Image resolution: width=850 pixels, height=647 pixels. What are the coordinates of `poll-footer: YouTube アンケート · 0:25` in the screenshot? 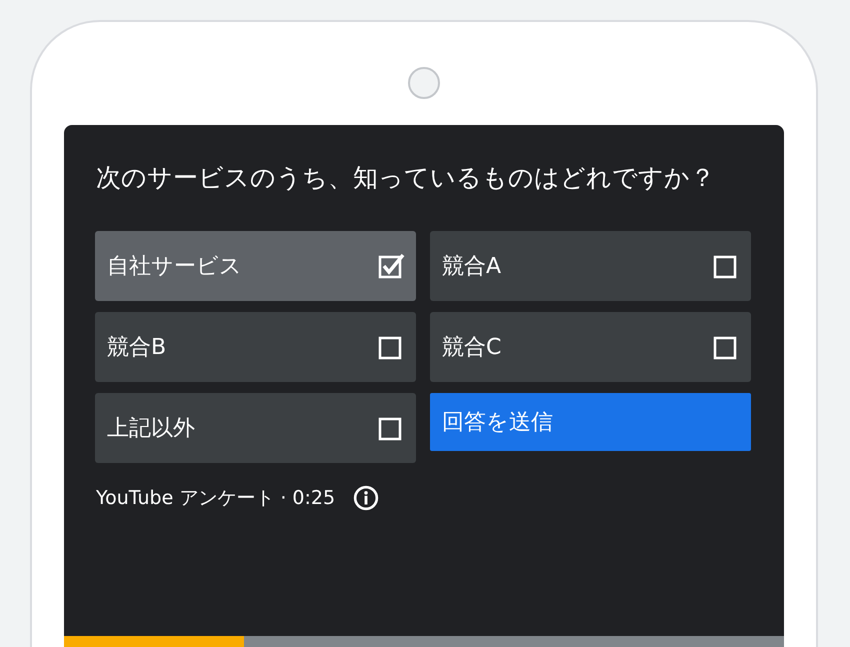 It's located at (216, 498).